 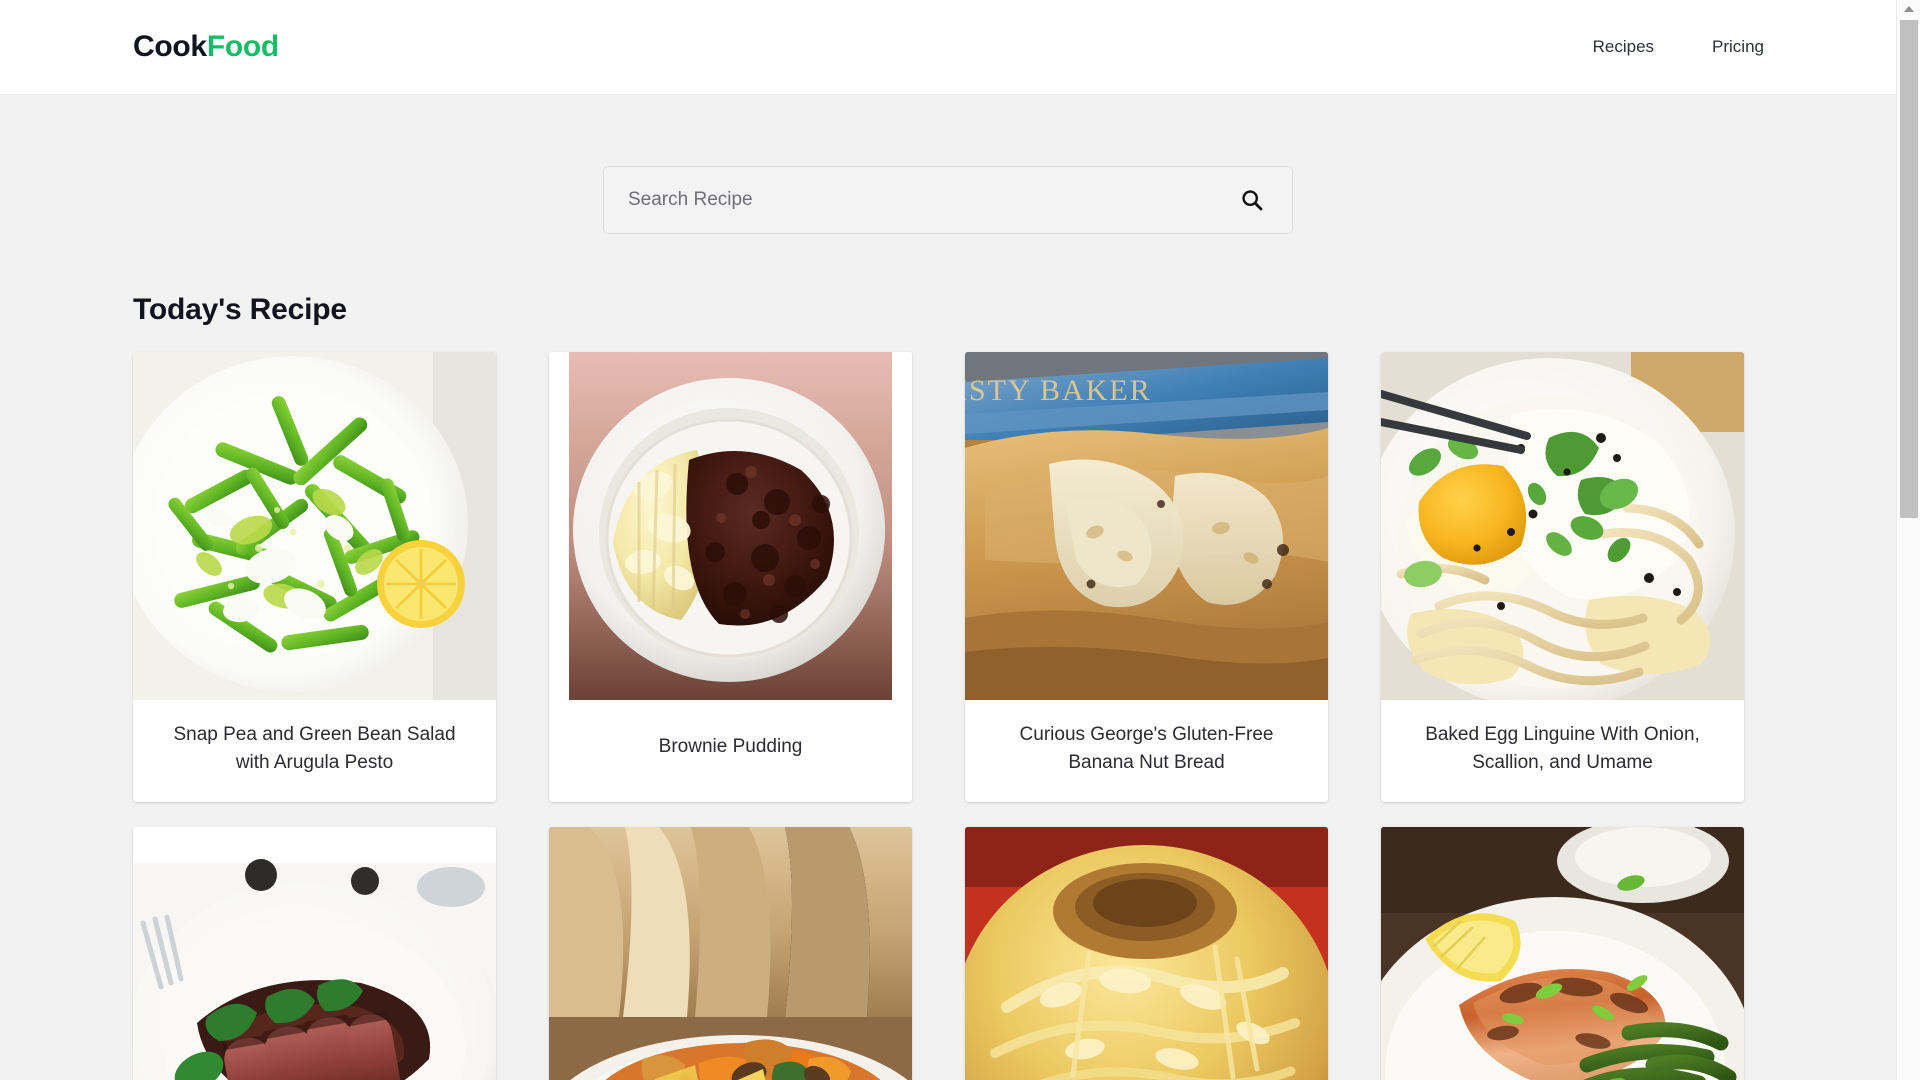 I want to click on scroll-up-button, so click(x=1908, y=8).